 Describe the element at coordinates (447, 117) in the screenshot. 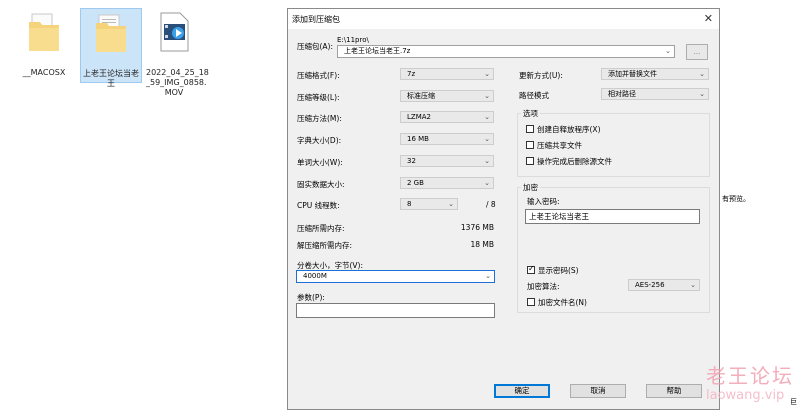

I see `method-select: LZMA2 ⌄` at that location.